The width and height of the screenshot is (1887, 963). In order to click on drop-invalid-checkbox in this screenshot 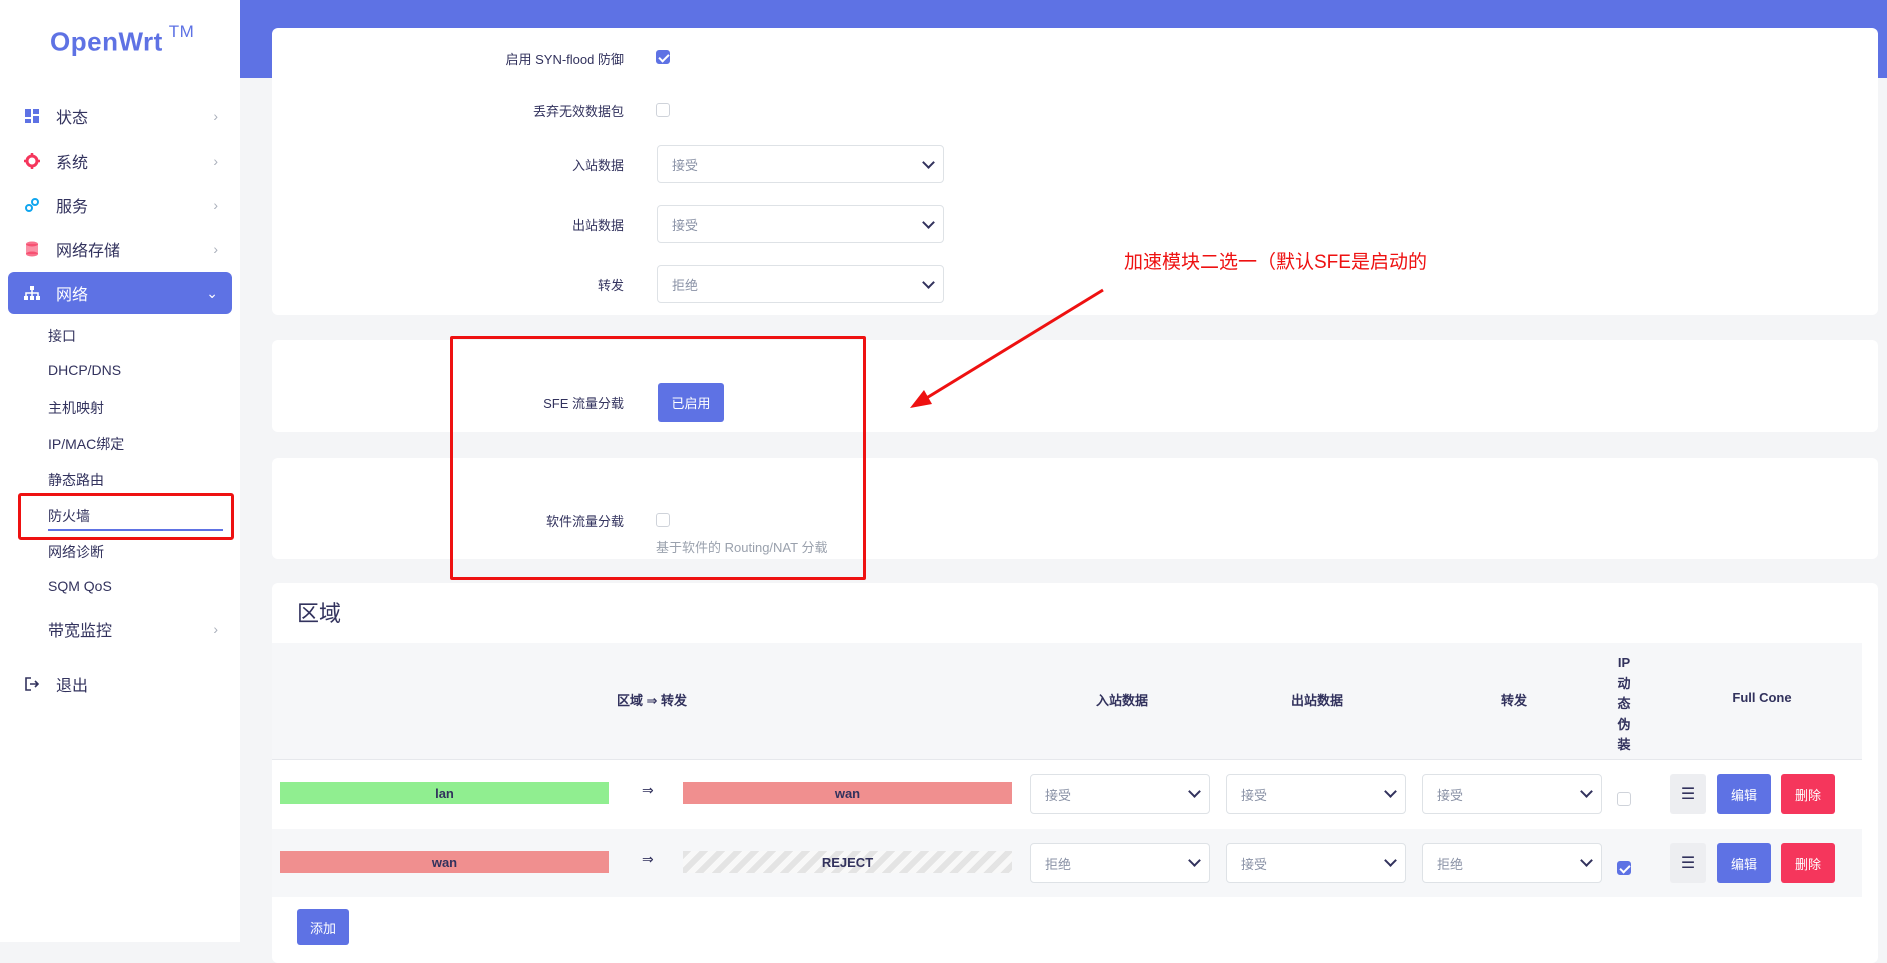, I will do `click(663, 110)`.